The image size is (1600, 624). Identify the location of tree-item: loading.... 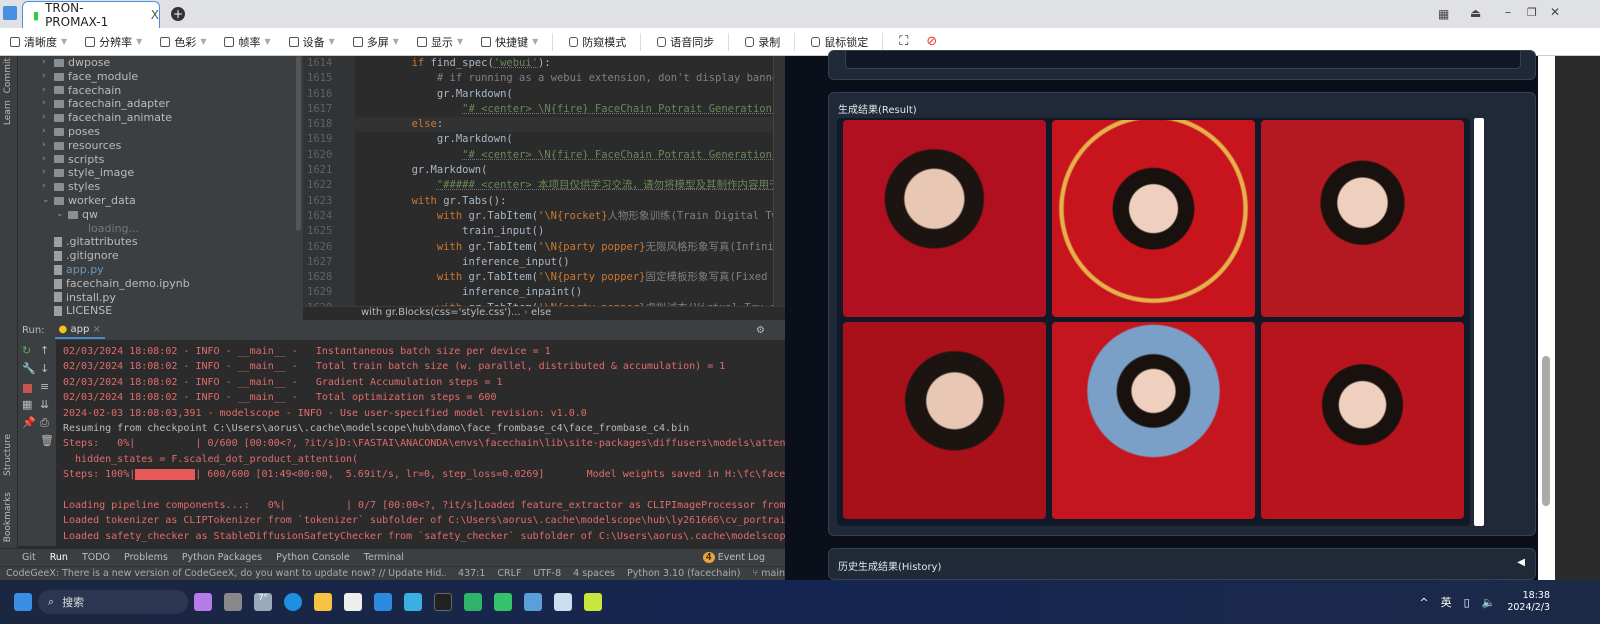
(160, 229).